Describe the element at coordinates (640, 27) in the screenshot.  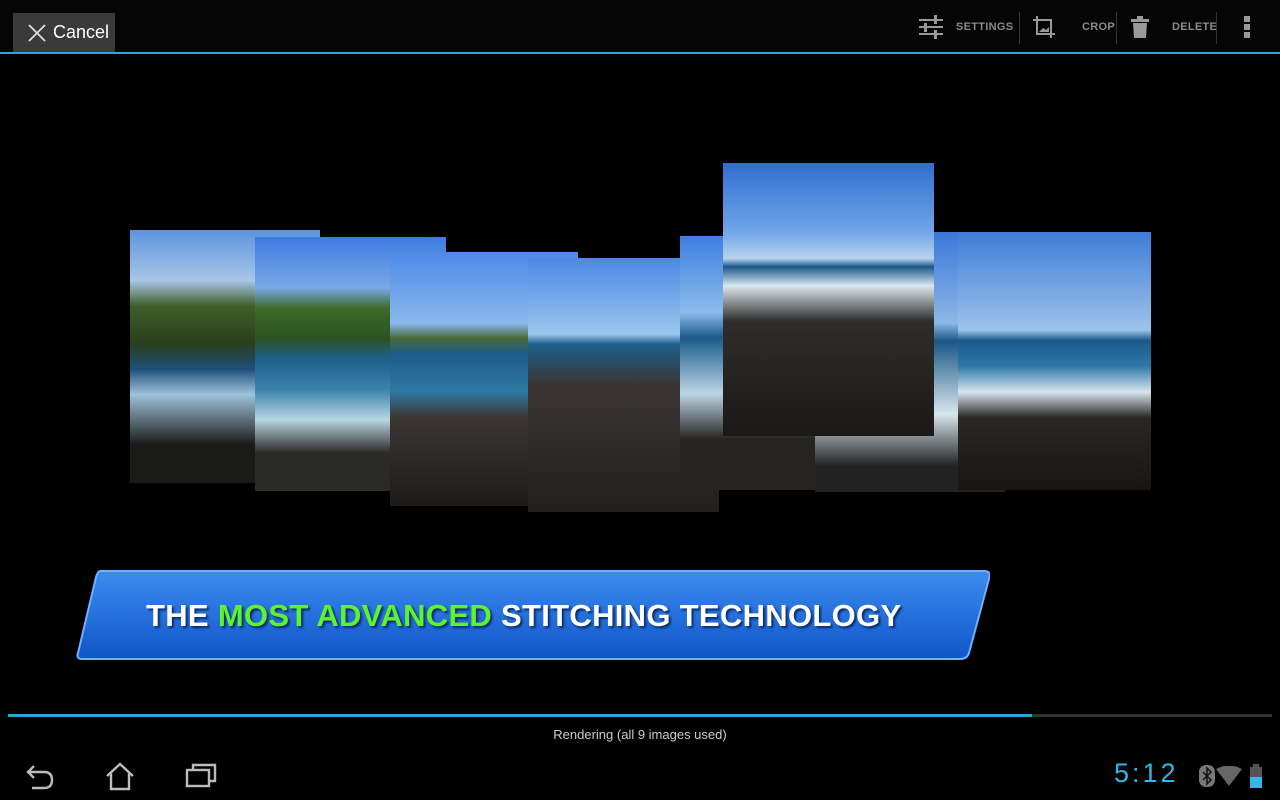
I see `action-bar: Cancel SETTINGS CROP DELETE` at that location.